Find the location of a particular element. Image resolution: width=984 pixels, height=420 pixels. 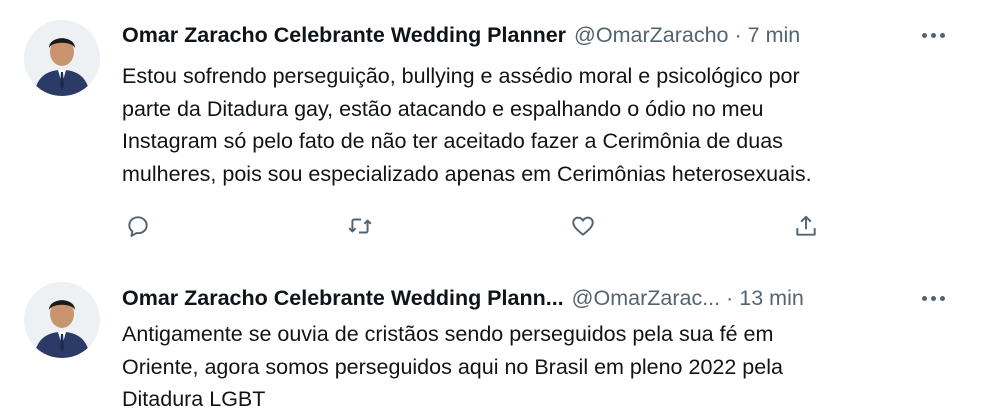

share-button is located at coordinates (806, 226).